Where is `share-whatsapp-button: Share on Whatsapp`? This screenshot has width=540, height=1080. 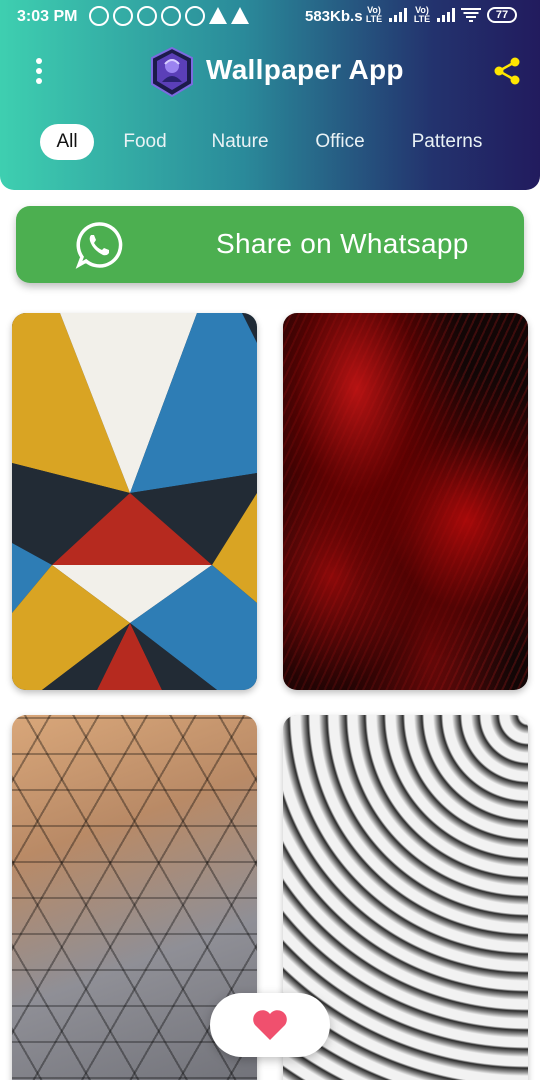 share-whatsapp-button: Share on Whatsapp is located at coordinates (270, 244).